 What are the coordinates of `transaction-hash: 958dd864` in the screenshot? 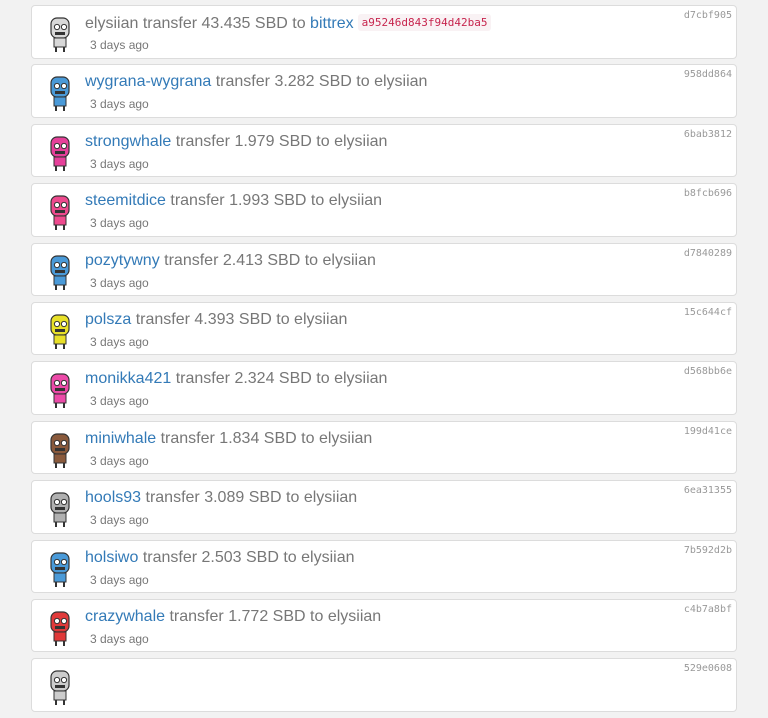 It's located at (707, 75).